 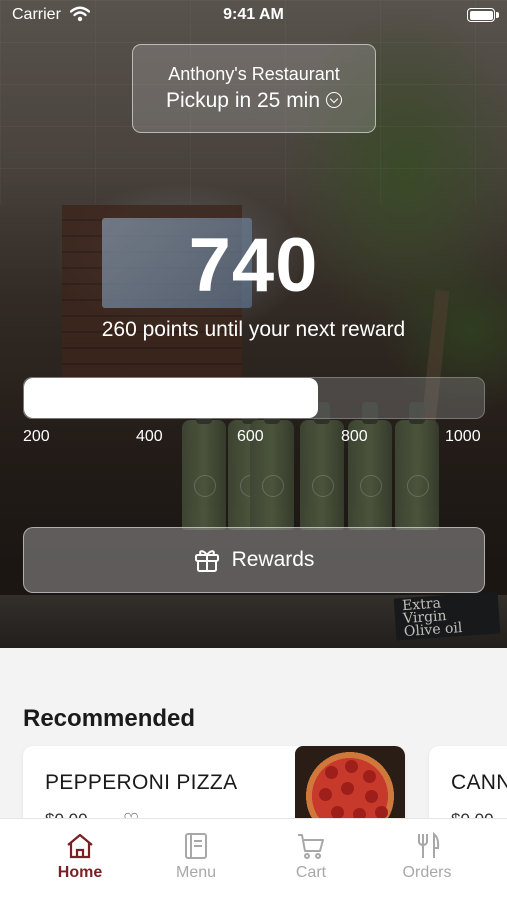 What do you see at coordinates (196, 846) in the screenshot?
I see `menu-book-icon` at bounding box center [196, 846].